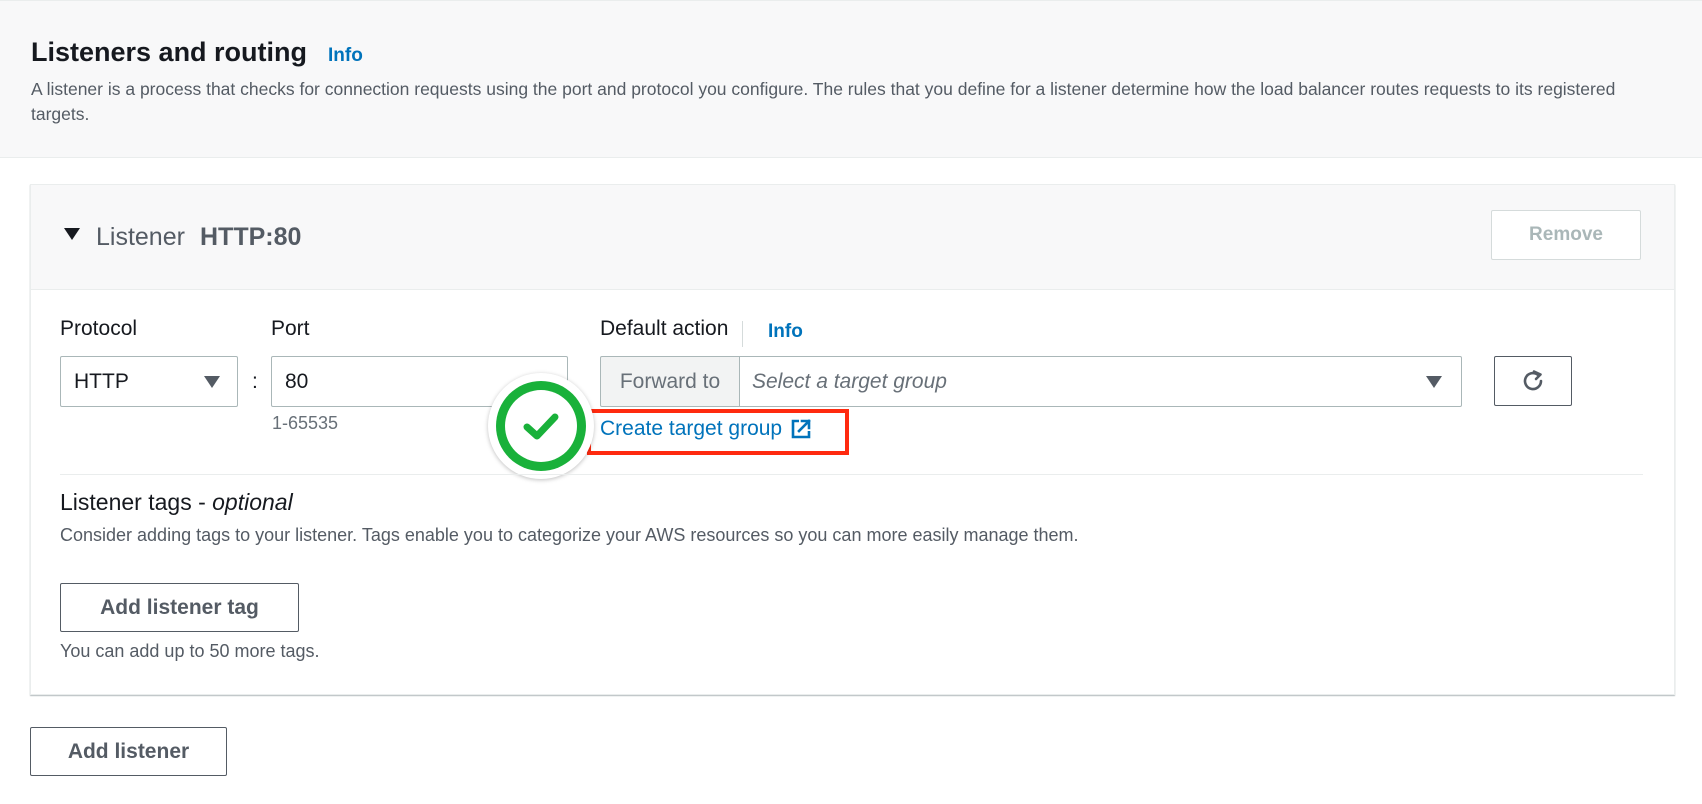 This screenshot has height=804, width=1702. Describe the element at coordinates (251, 237) in the screenshot. I see `listener-title-value: HTTP:80` at that location.